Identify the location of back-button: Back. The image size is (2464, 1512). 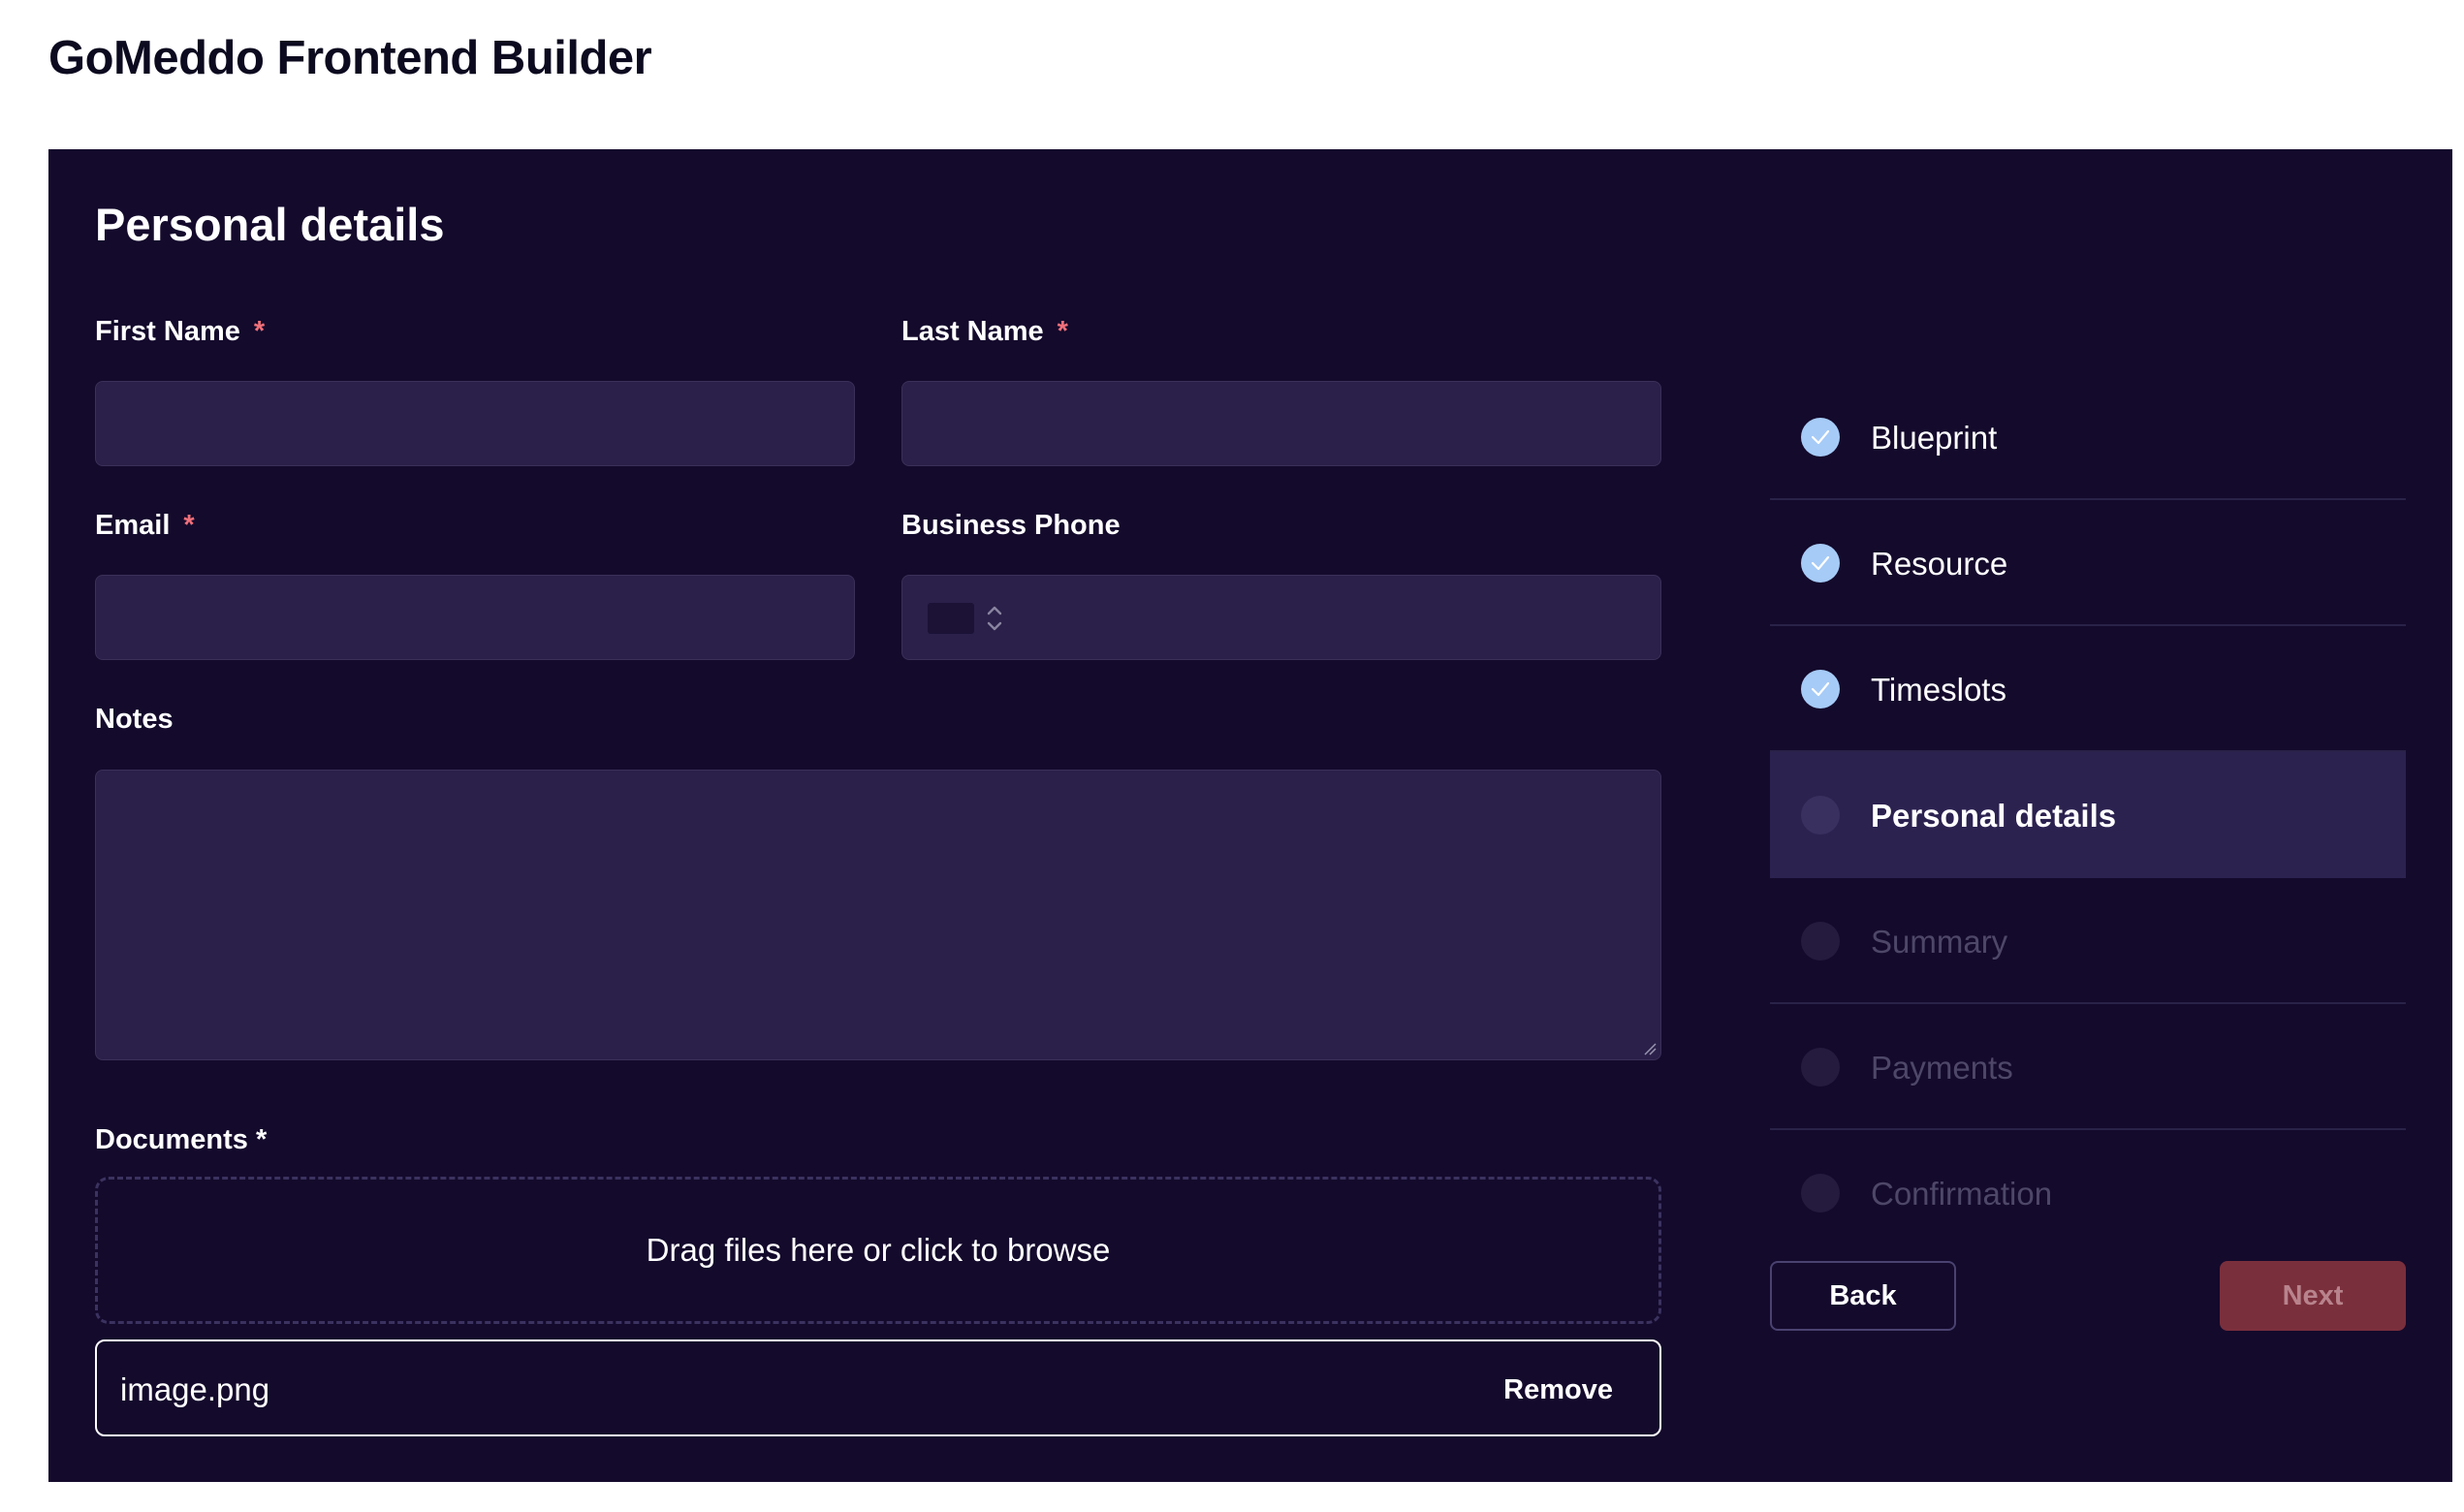
(1863, 1296).